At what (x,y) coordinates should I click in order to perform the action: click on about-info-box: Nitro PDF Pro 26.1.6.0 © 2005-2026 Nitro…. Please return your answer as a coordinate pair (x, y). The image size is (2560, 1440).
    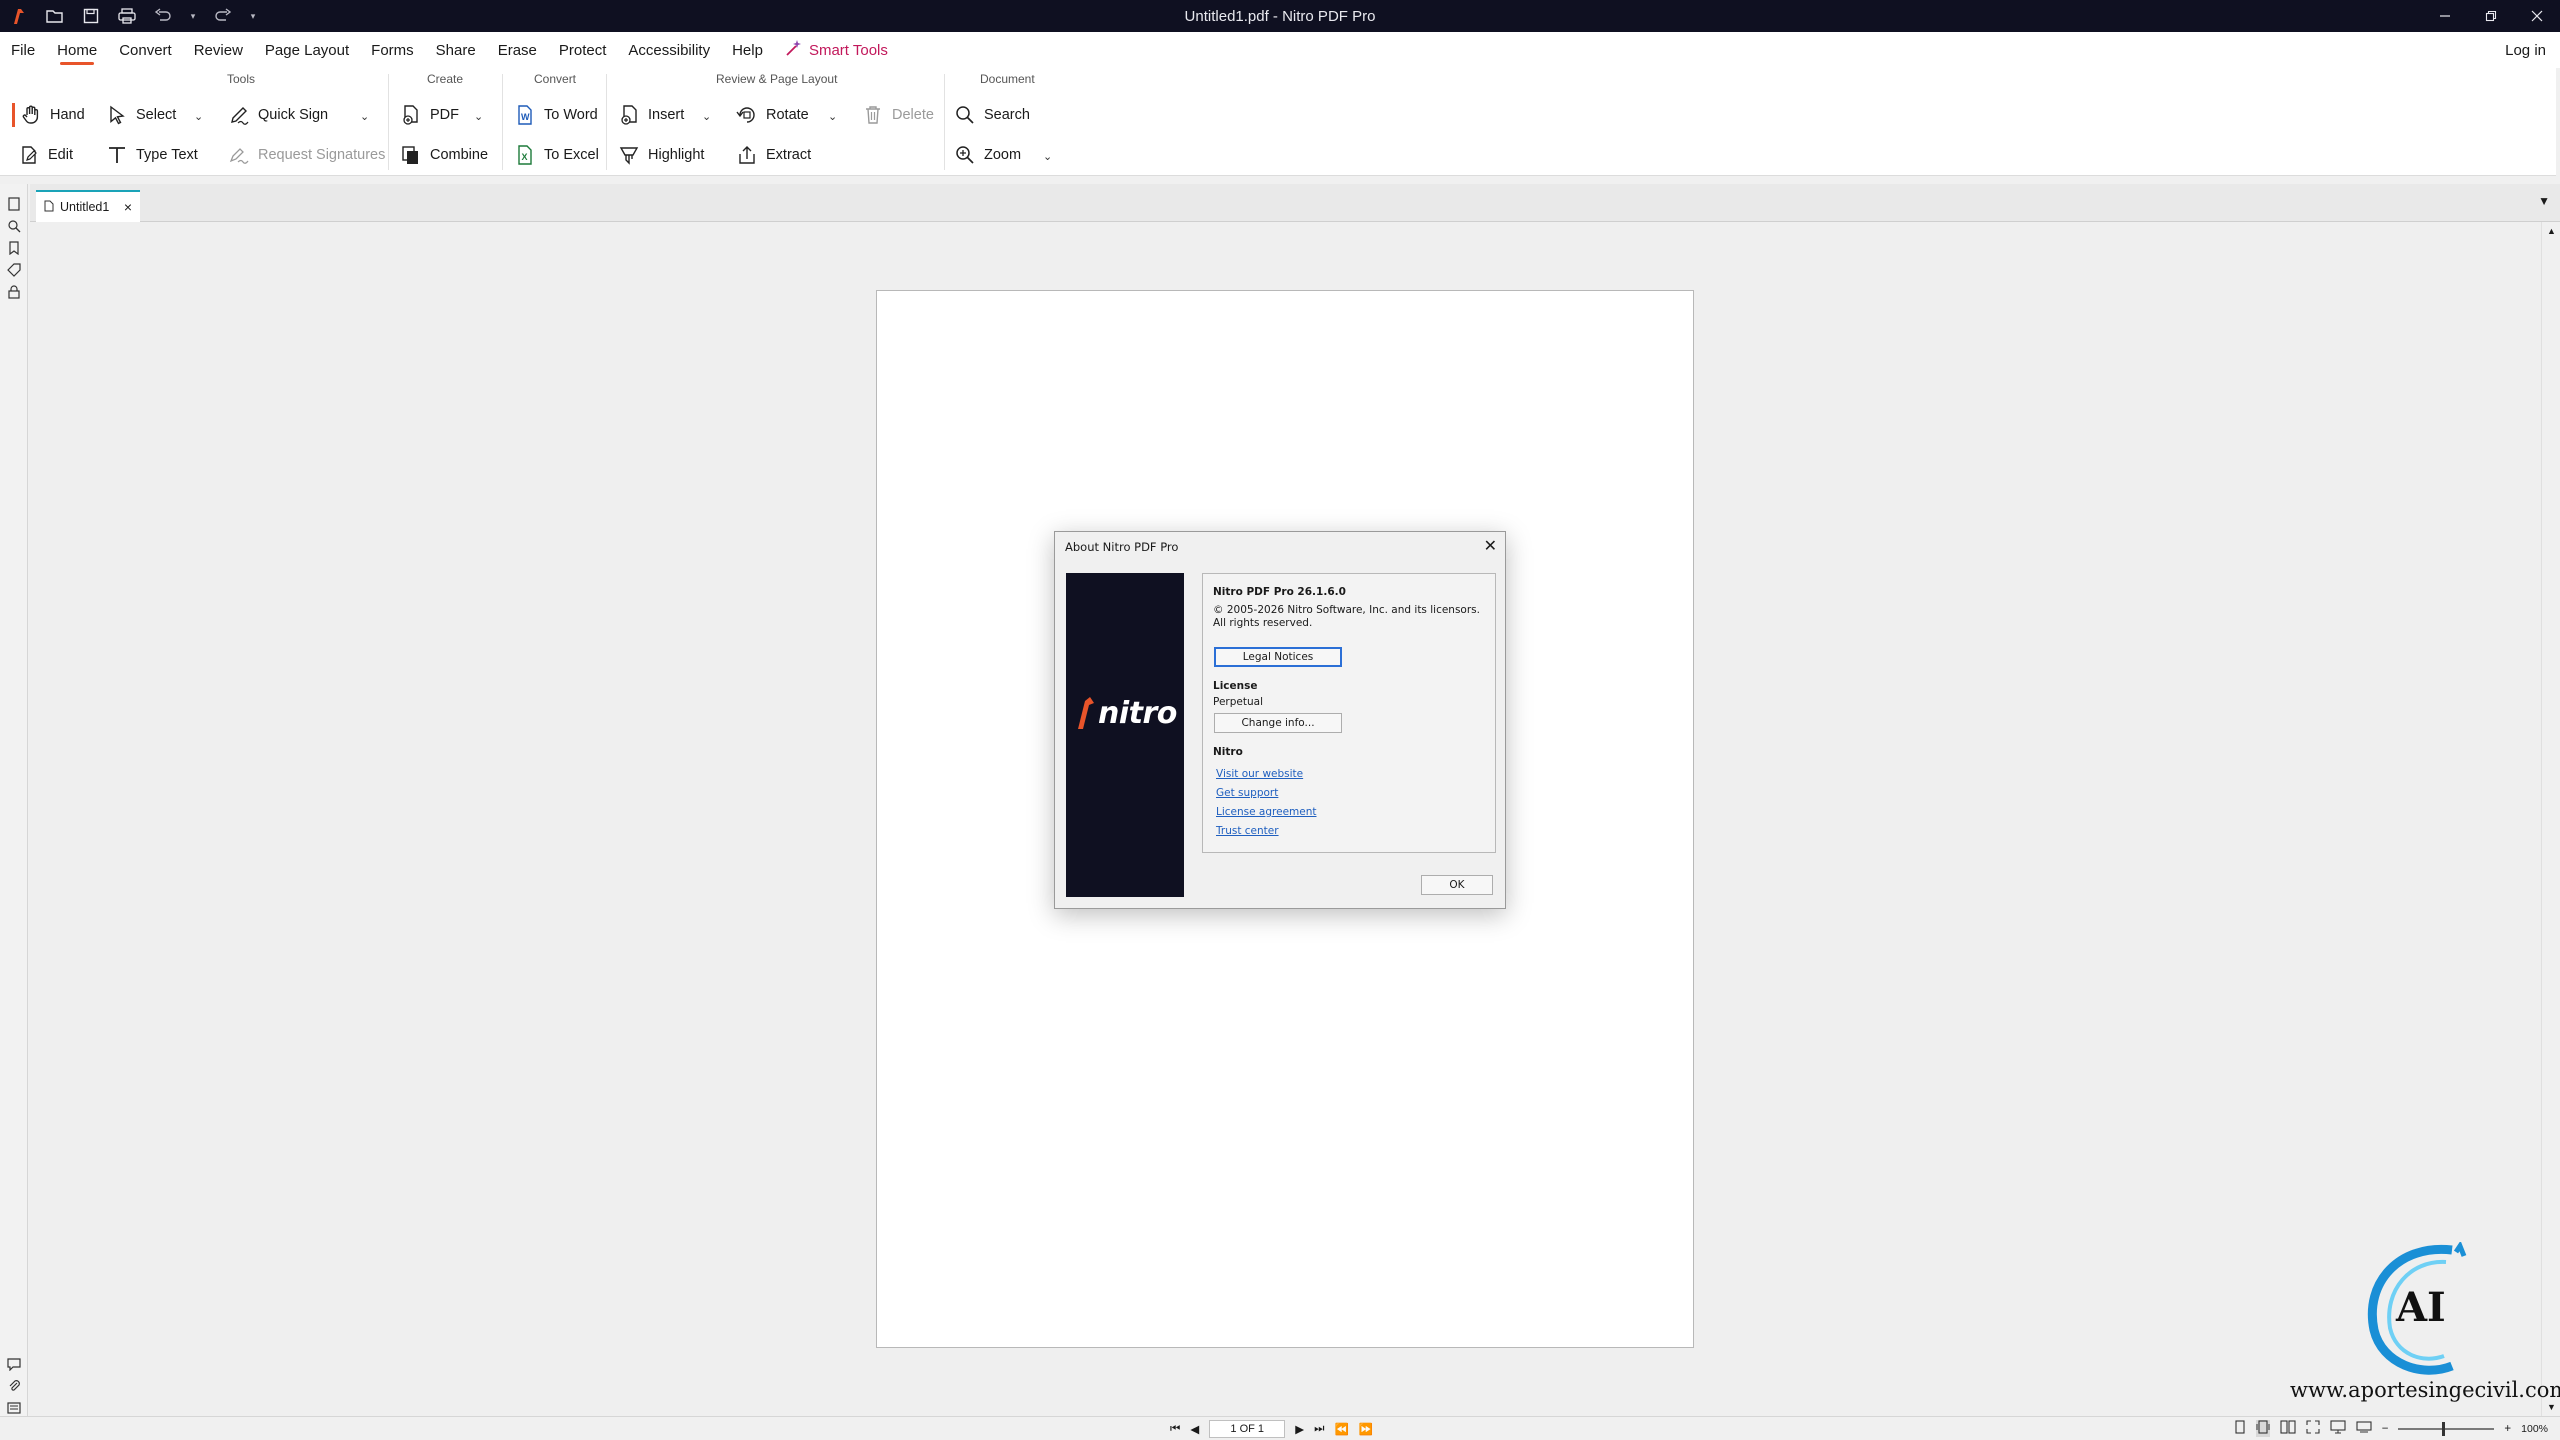
    Looking at the image, I should click on (1349, 713).